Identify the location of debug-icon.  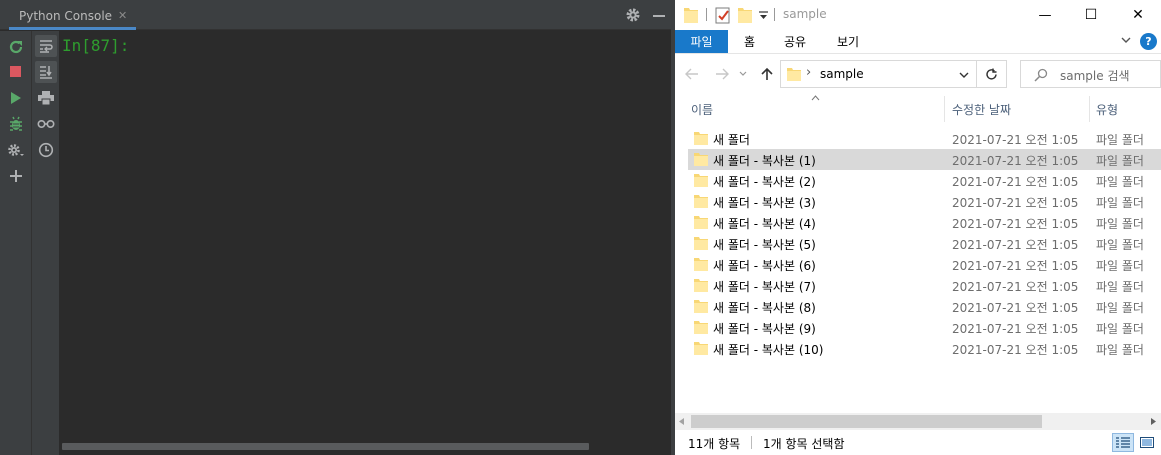
(16, 124).